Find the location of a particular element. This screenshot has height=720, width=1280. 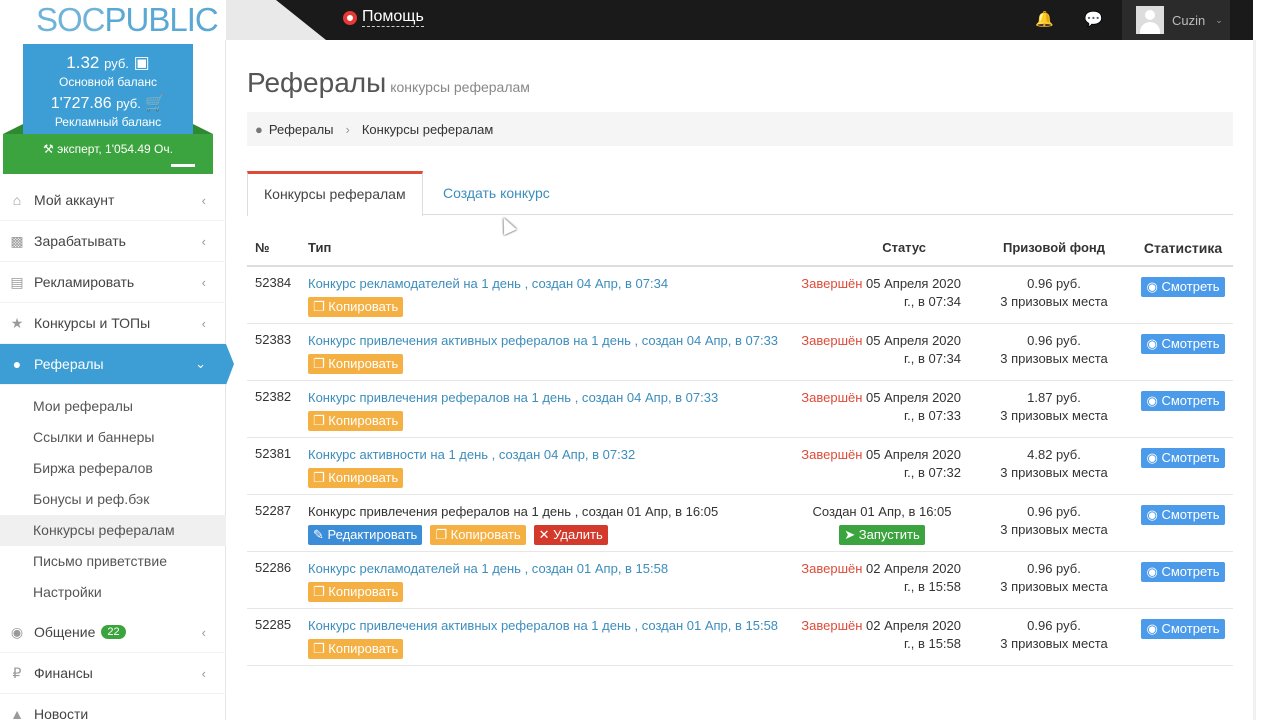

user-menu: Cuzin ⌄ is located at coordinates (1176, 20).